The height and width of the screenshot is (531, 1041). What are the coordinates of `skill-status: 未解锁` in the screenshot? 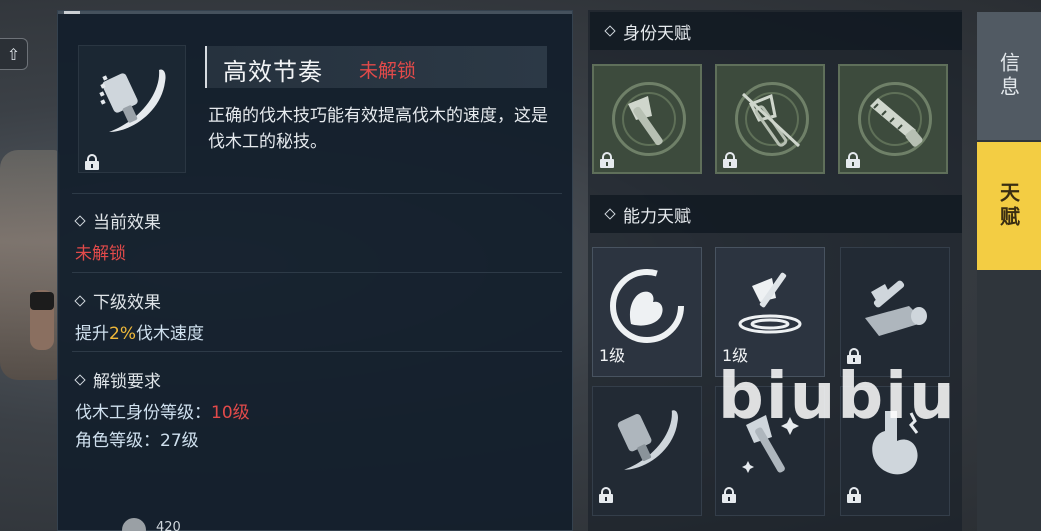 It's located at (388, 71).